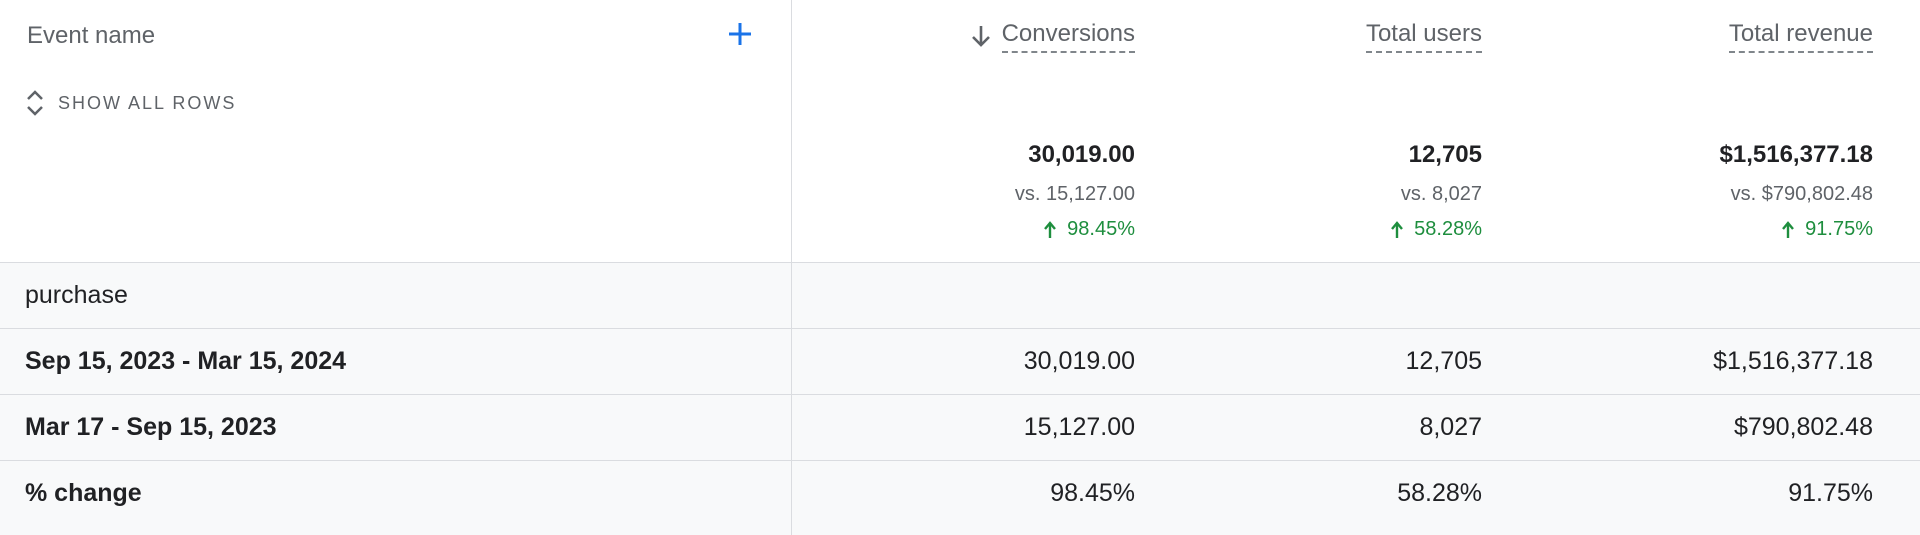  I want to click on column-title-total-revenue: Total revenue, so click(1800, 36).